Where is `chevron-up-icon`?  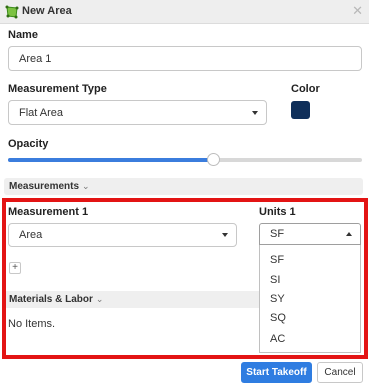
chevron-up-icon is located at coordinates (349, 234).